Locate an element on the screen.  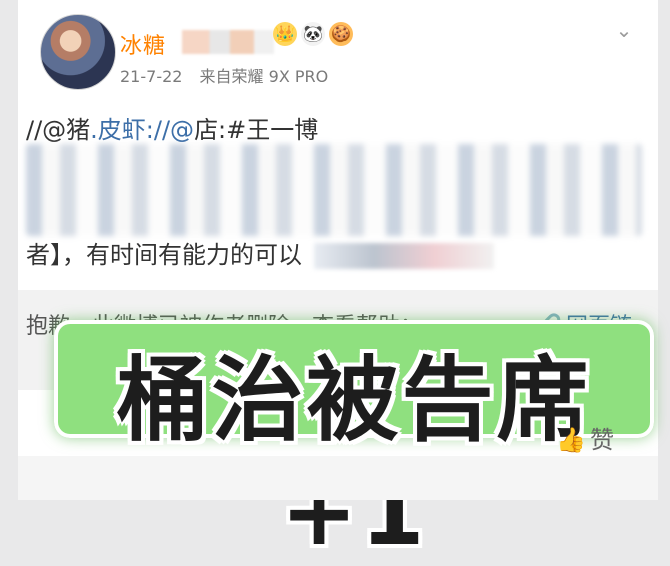
repost-chain-line: //@猪.皮虾://@店:#王一博 is located at coordinates (336, 127).